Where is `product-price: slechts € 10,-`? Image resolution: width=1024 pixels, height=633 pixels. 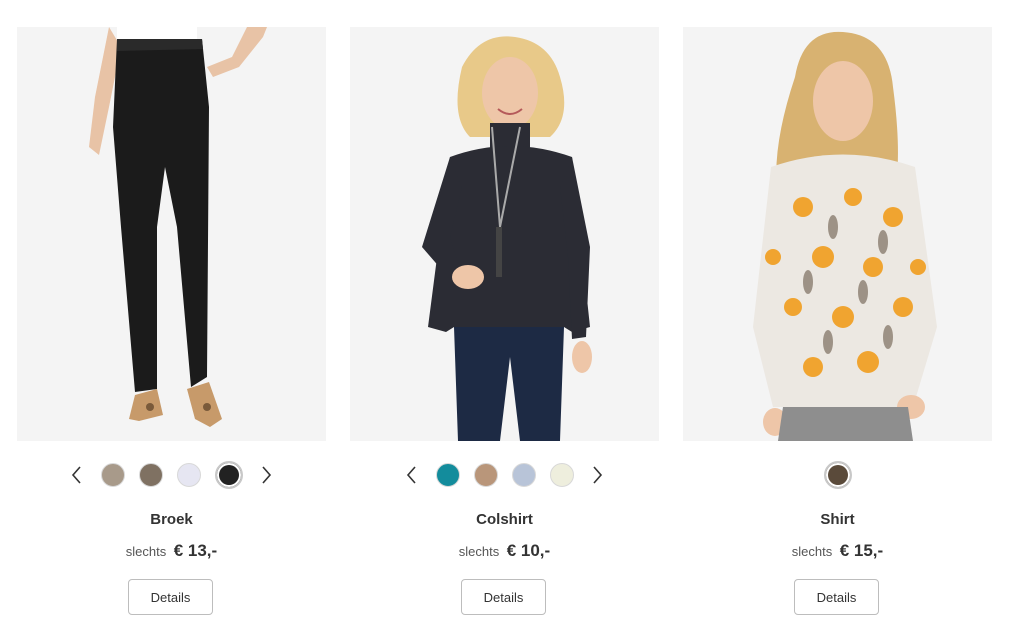 product-price: slechts € 10,- is located at coordinates (504, 551).